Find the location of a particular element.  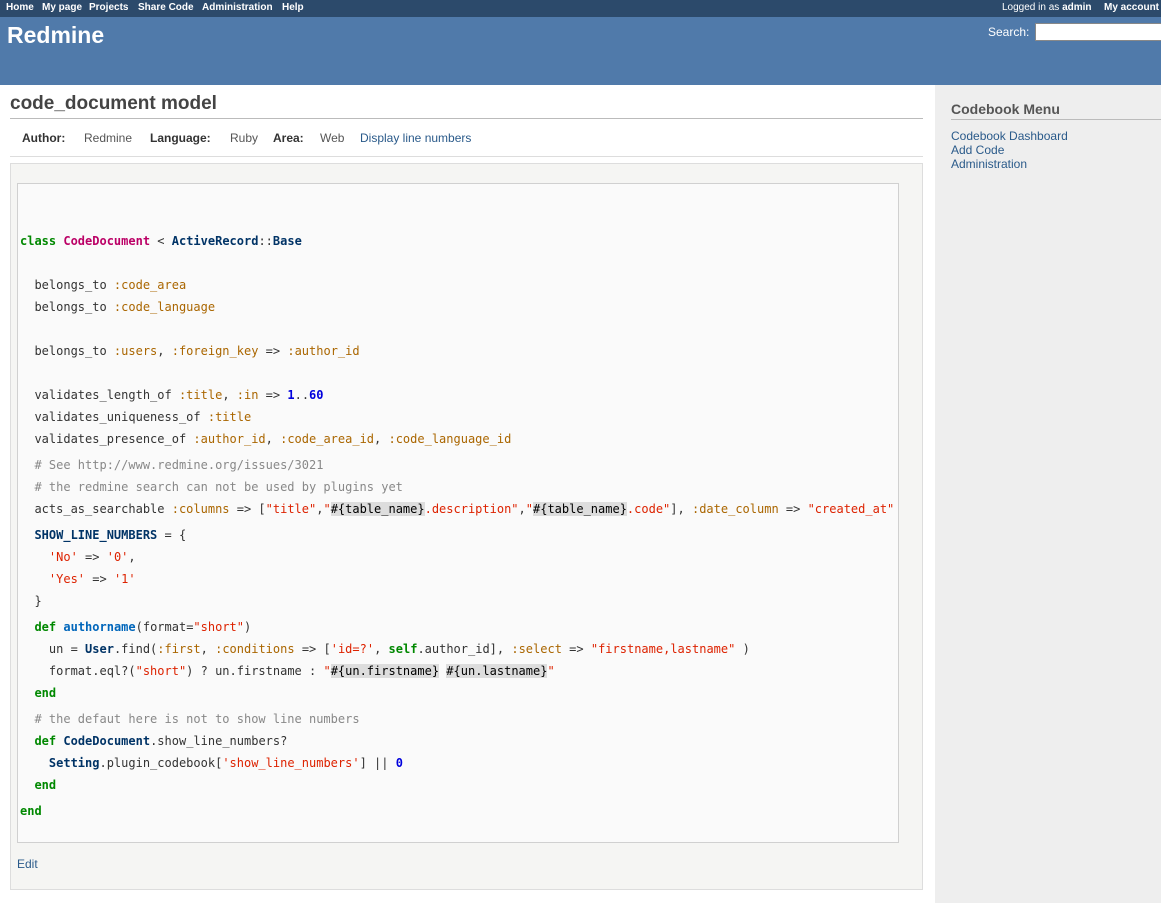

code-line: def authorname(format="short") is located at coordinates (143, 627).